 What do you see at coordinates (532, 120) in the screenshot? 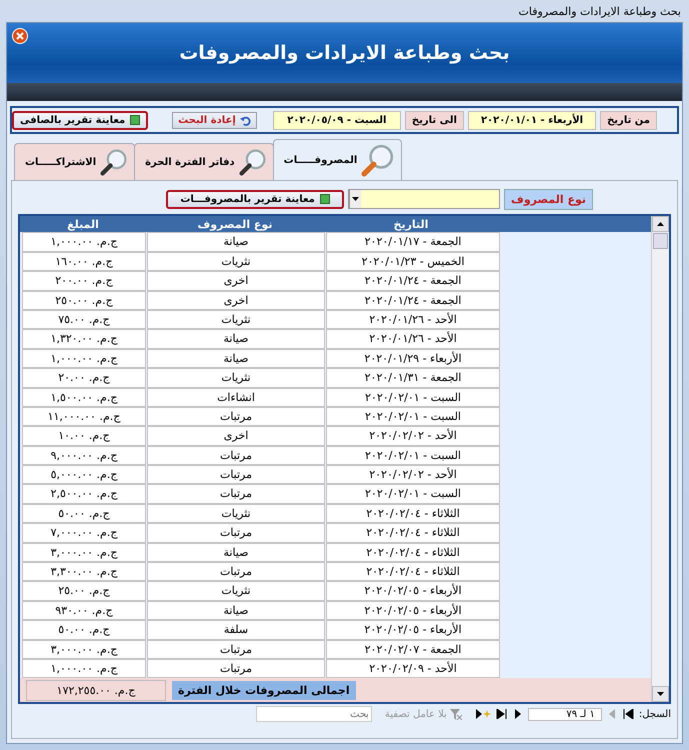
I see `from-date-field: الأربعاء - ٢٠٢٠/٠١/٠١` at bounding box center [532, 120].